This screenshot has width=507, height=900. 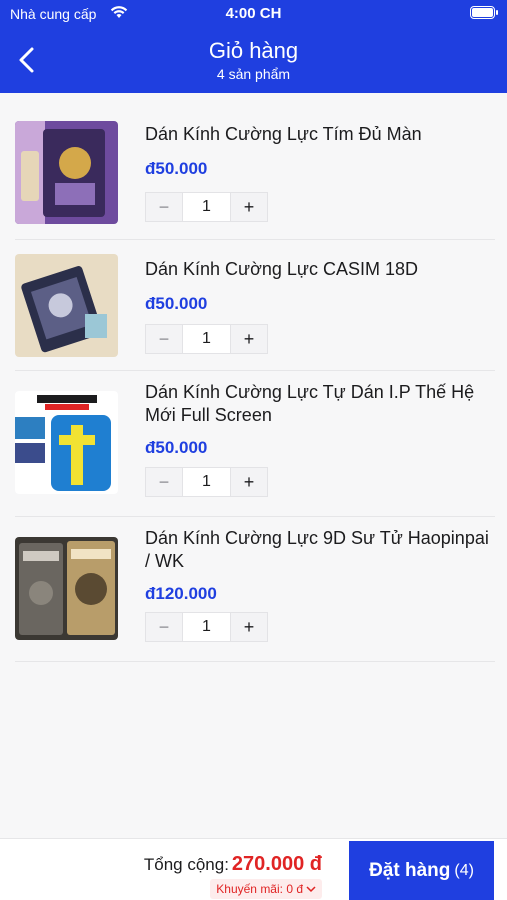 I want to click on clock: 4:00 CH, so click(x=253, y=13).